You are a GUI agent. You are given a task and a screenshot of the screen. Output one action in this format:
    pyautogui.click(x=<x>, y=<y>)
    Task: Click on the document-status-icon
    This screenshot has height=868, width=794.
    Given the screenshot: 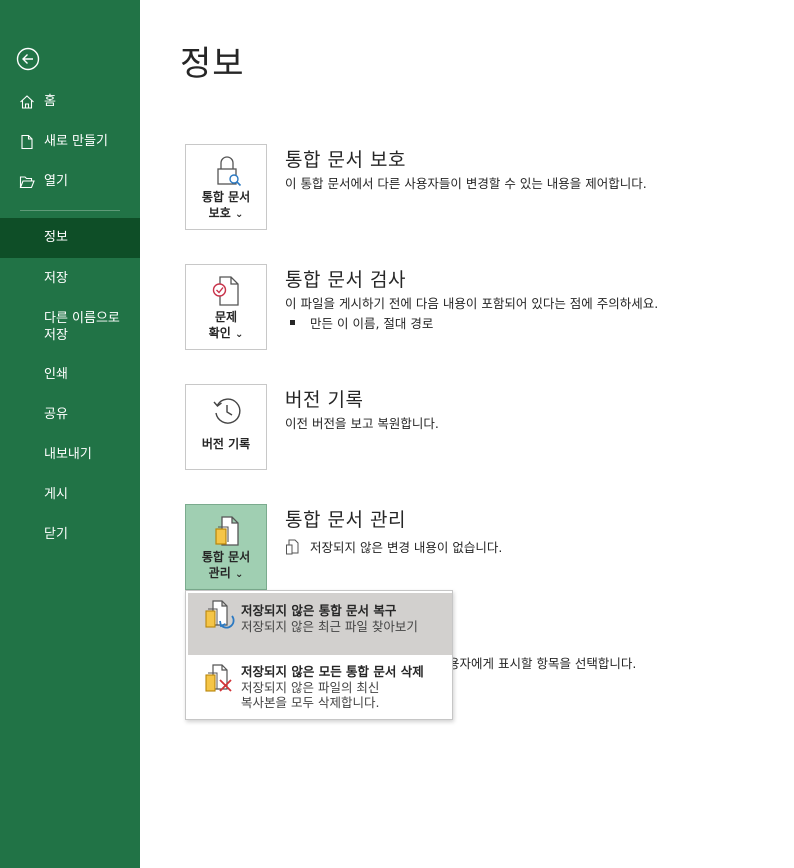 What is the action you would take?
    pyautogui.click(x=292, y=546)
    